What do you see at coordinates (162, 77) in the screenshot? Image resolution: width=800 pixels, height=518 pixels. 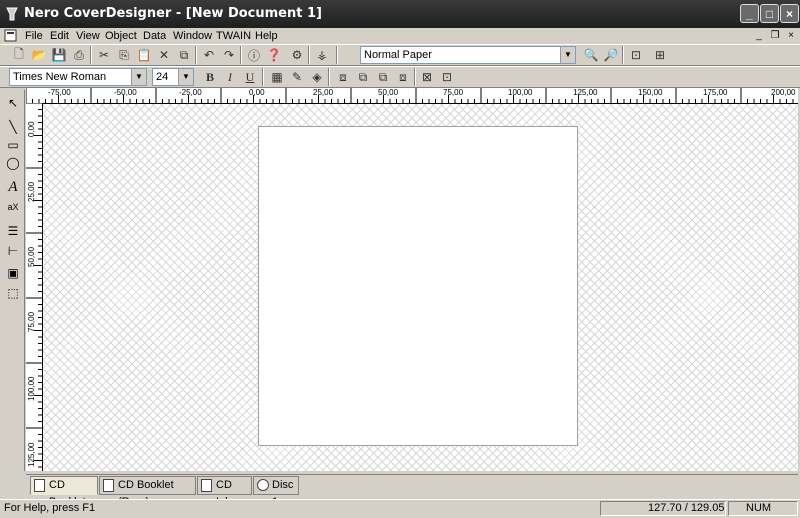 I see `font-size-value: 24` at bounding box center [162, 77].